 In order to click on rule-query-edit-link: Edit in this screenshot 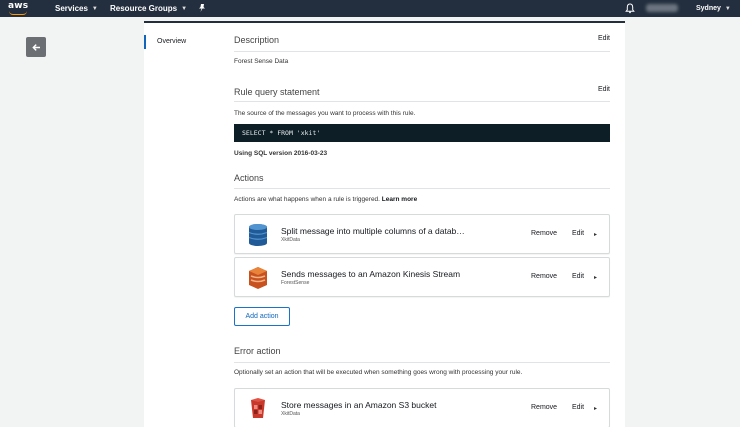, I will do `click(604, 89)`.